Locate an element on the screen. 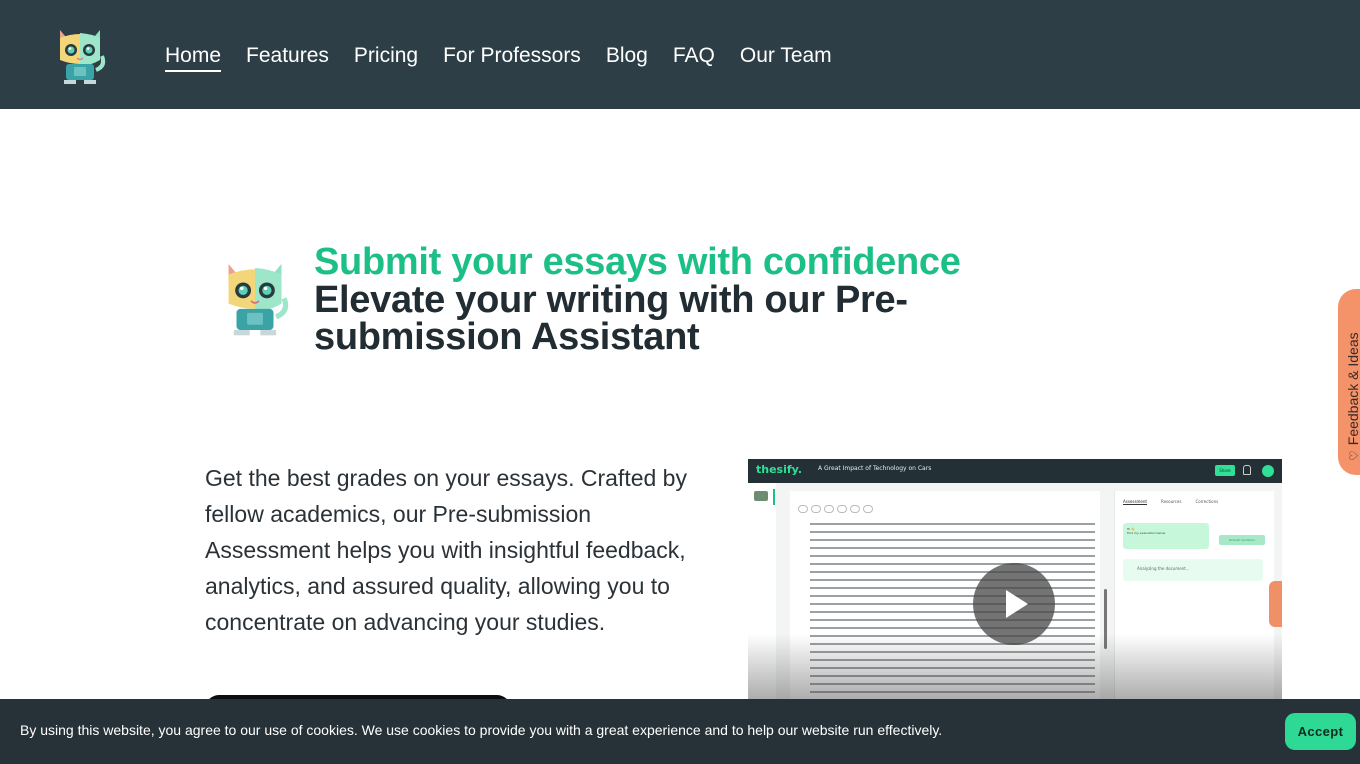 The image size is (1360, 764). nav-link-pricing: Pricing is located at coordinates (386, 57).